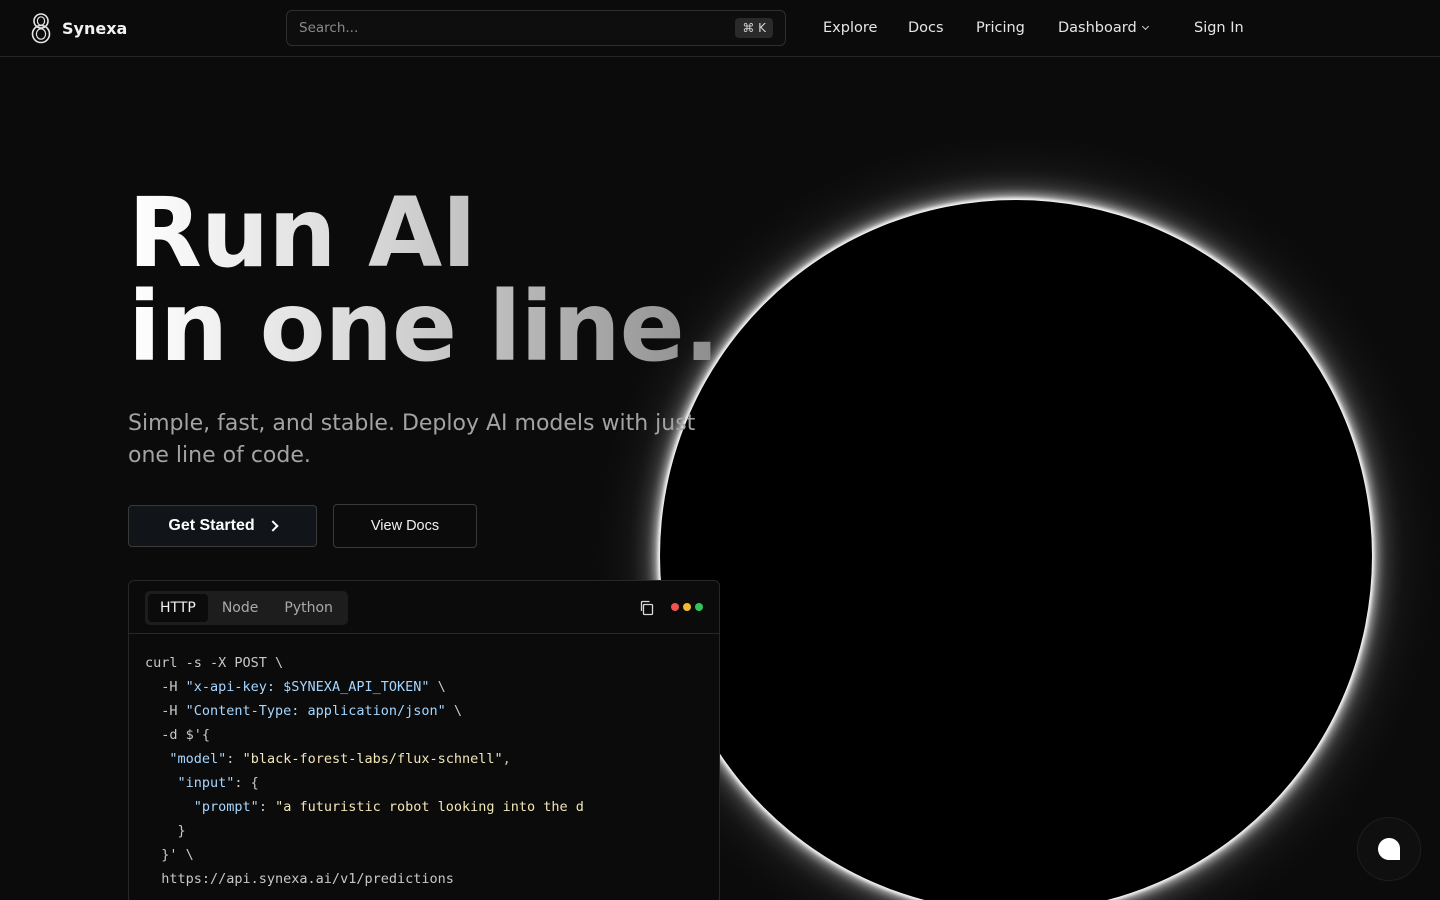  Describe the element at coordinates (1097, 28) in the screenshot. I see `nav-dashboard-label: Dashboard` at that location.